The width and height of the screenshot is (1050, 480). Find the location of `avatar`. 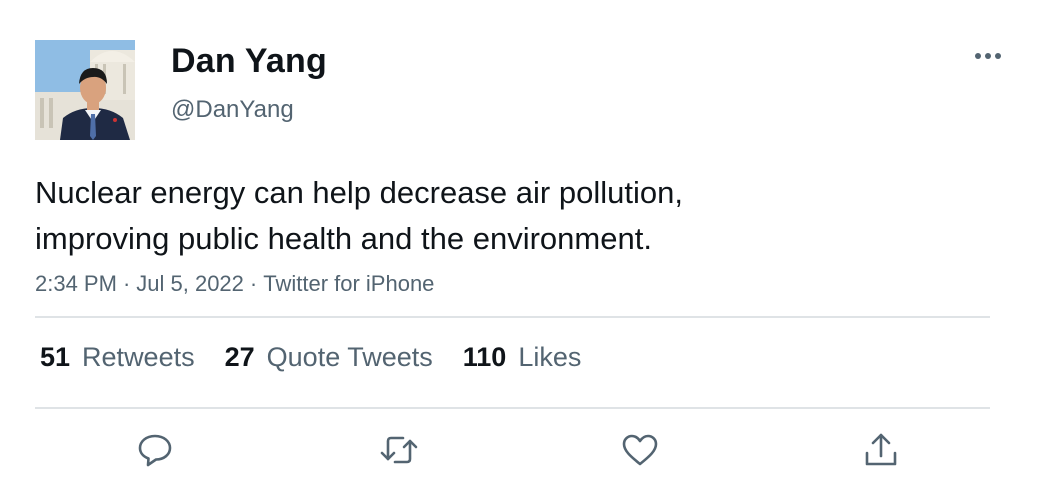

avatar is located at coordinates (85, 90).